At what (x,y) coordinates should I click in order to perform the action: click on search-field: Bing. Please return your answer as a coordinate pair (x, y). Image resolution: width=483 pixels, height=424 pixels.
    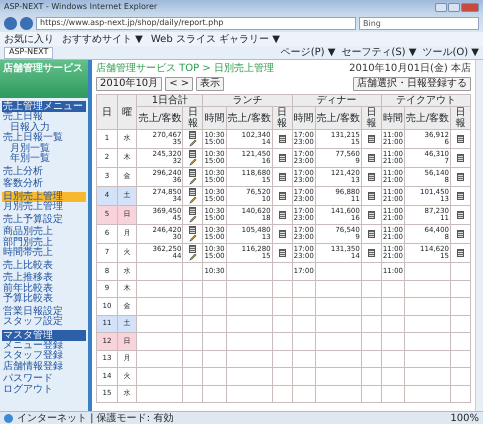
    Looking at the image, I should click on (419, 23).